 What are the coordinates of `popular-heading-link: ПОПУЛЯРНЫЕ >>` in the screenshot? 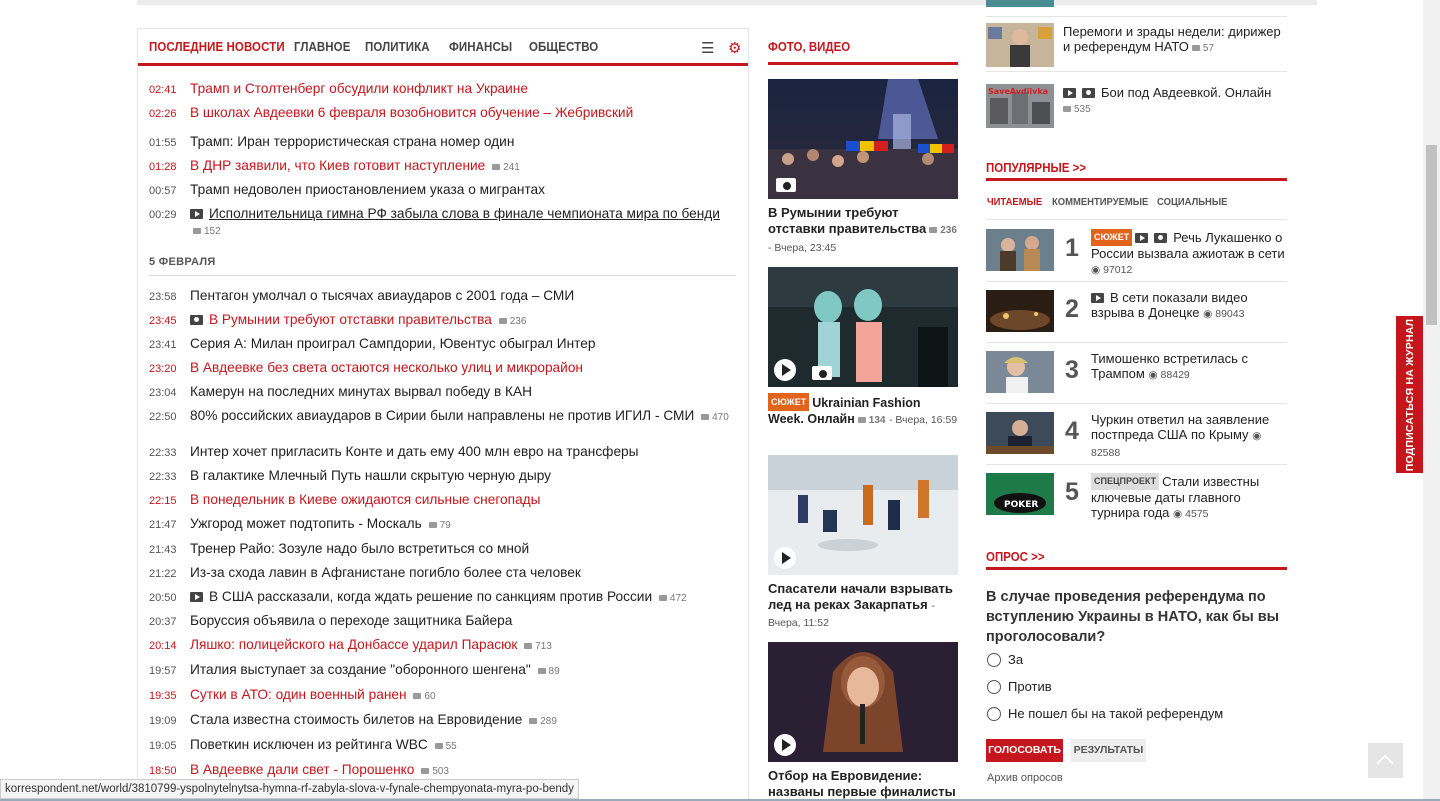 It's located at (1036, 168).